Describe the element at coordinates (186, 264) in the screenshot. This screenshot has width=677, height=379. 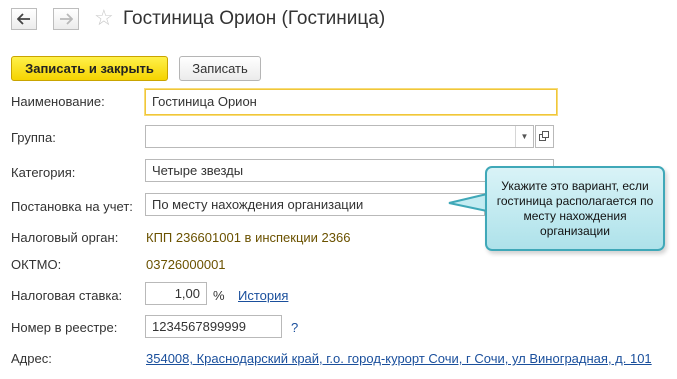
I see `oktmo-value: 03726000001` at that location.